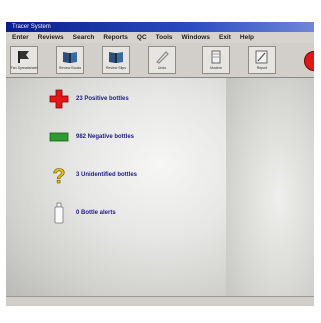  Describe the element at coordinates (107, 175) in the screenshot. I see `legend-unidentified-text: 3 Unidentified bottles` at that location.